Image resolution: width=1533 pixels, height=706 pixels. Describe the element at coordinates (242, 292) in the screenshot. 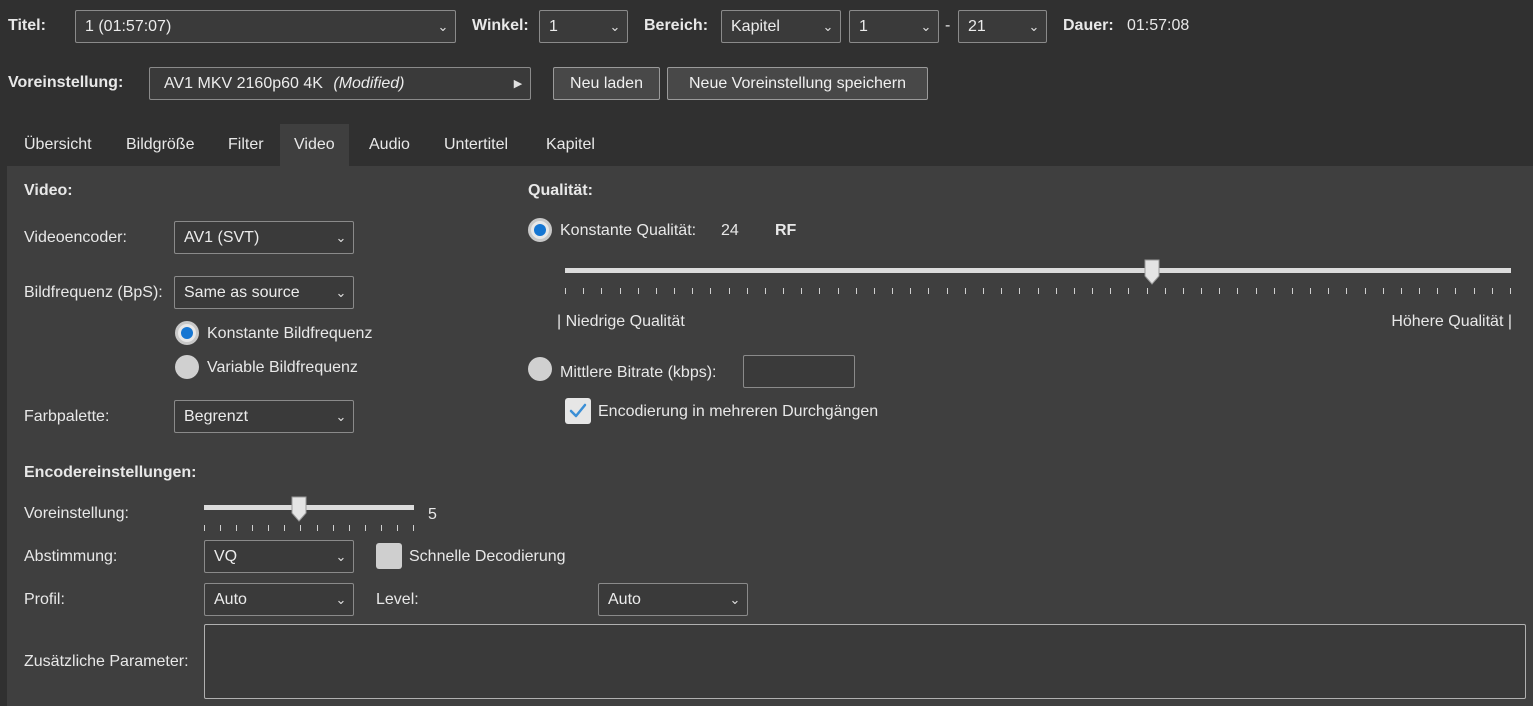

I see `framerate-value: Same as source` at that location.